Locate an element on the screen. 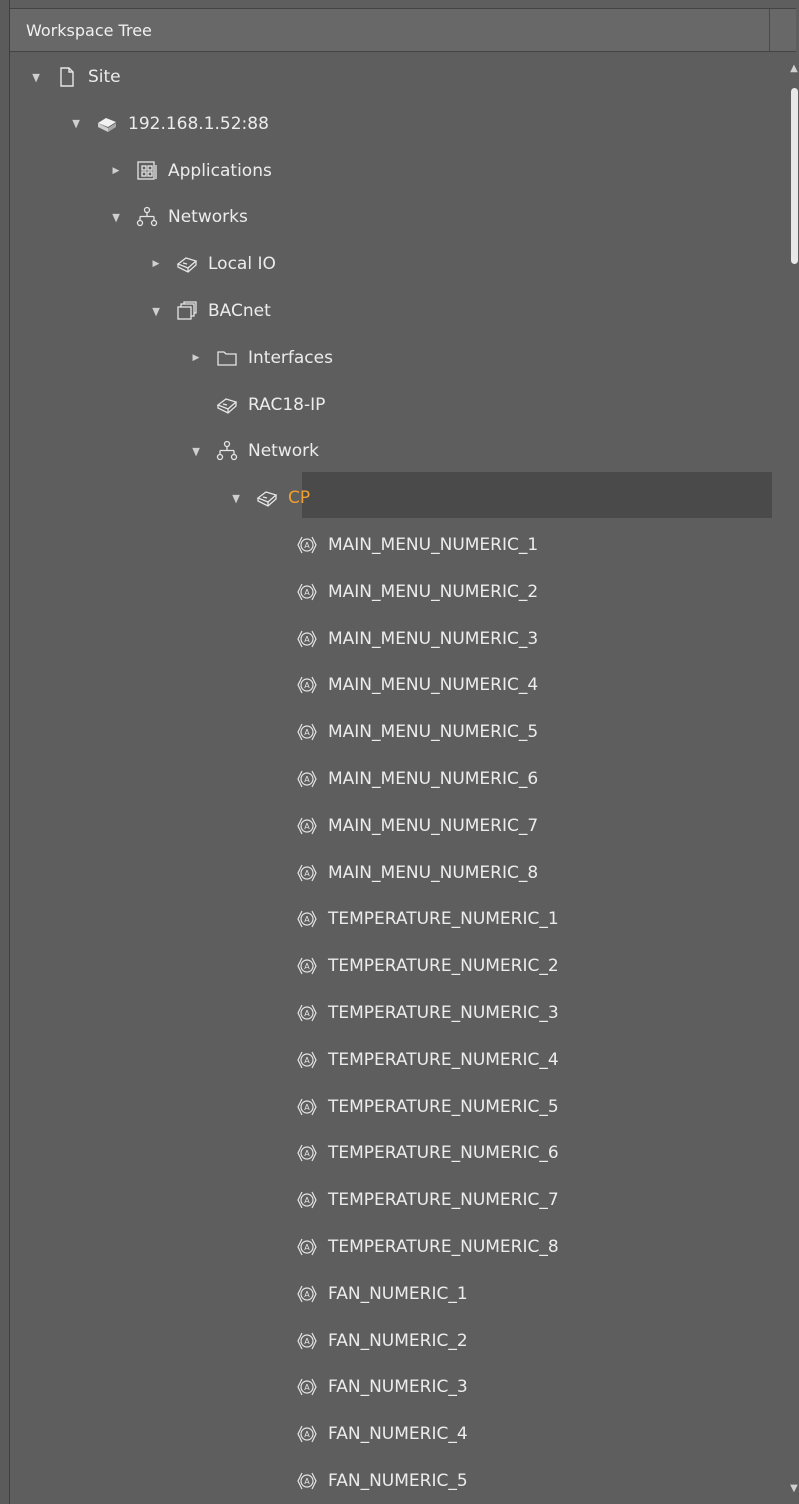 This screenshot has width=799, height=1504. tree-node-temperature-numeric-2: A TEMPERATURE_NUMERIC_2 is located at coordinates (413, 966).